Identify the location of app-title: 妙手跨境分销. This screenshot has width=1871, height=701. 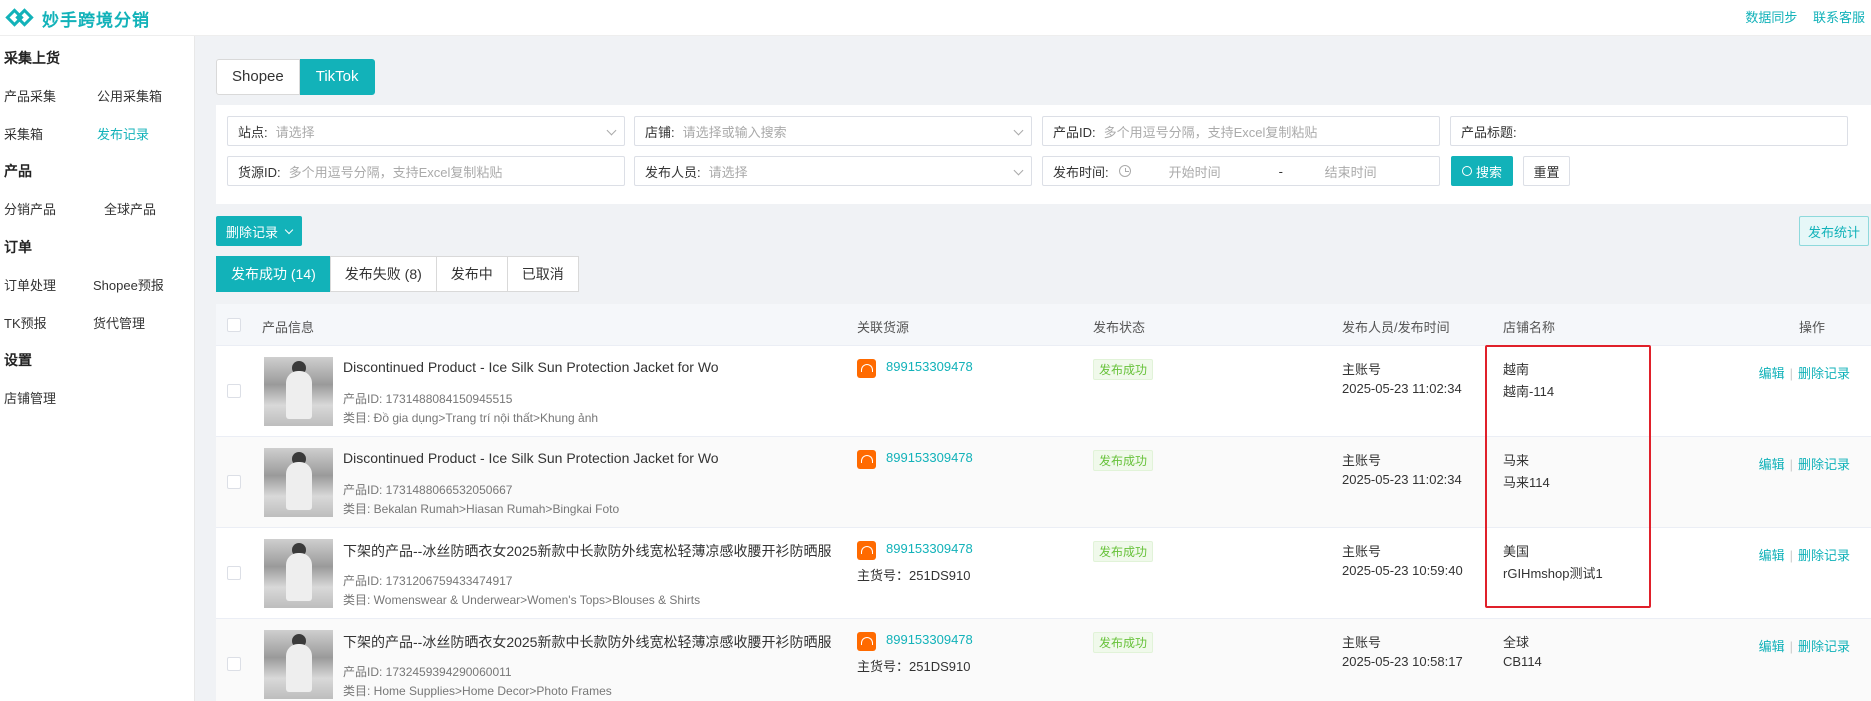
(96, 20).